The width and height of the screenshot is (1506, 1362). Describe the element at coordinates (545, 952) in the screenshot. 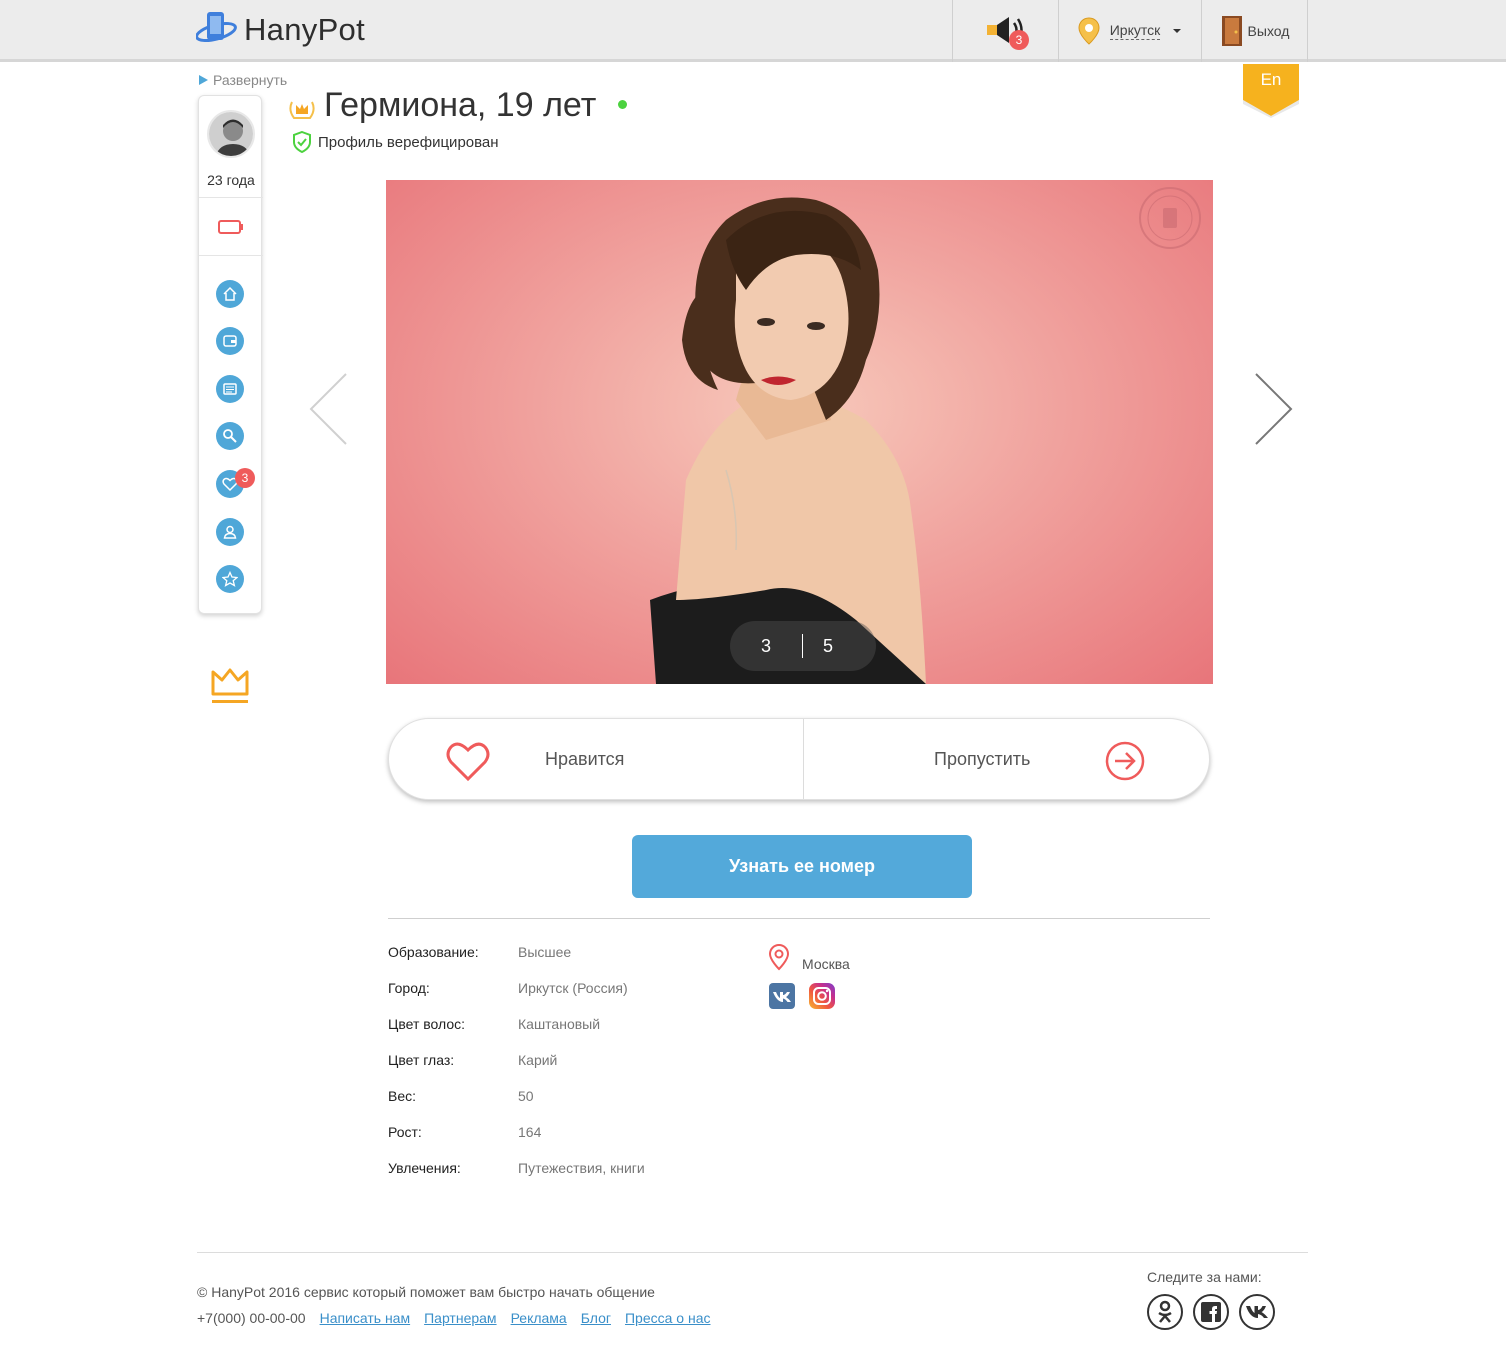

I see `info-value: Высшее` at that location.